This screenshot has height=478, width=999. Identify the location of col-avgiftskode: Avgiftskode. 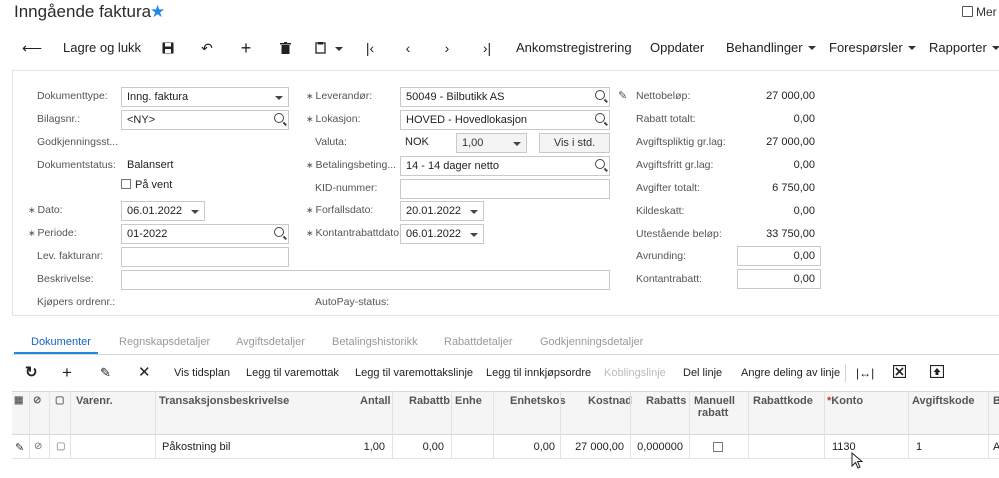
(943, 401).